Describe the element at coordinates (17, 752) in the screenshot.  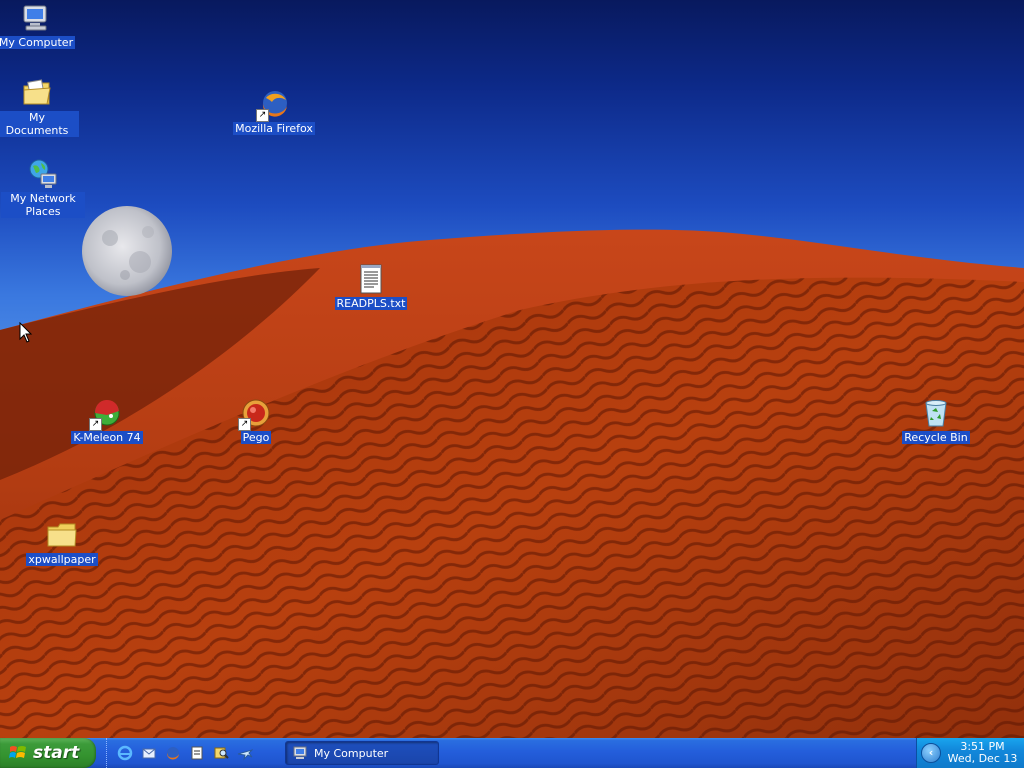
I see `windows-logo-icon` at that location.